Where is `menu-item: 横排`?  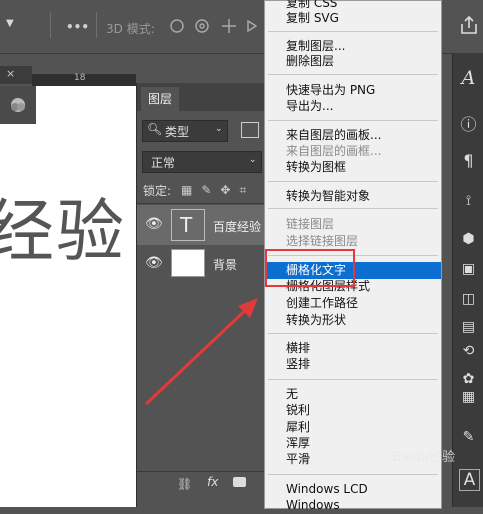
menu-item: 横排 is located at coordinates (353, 348).